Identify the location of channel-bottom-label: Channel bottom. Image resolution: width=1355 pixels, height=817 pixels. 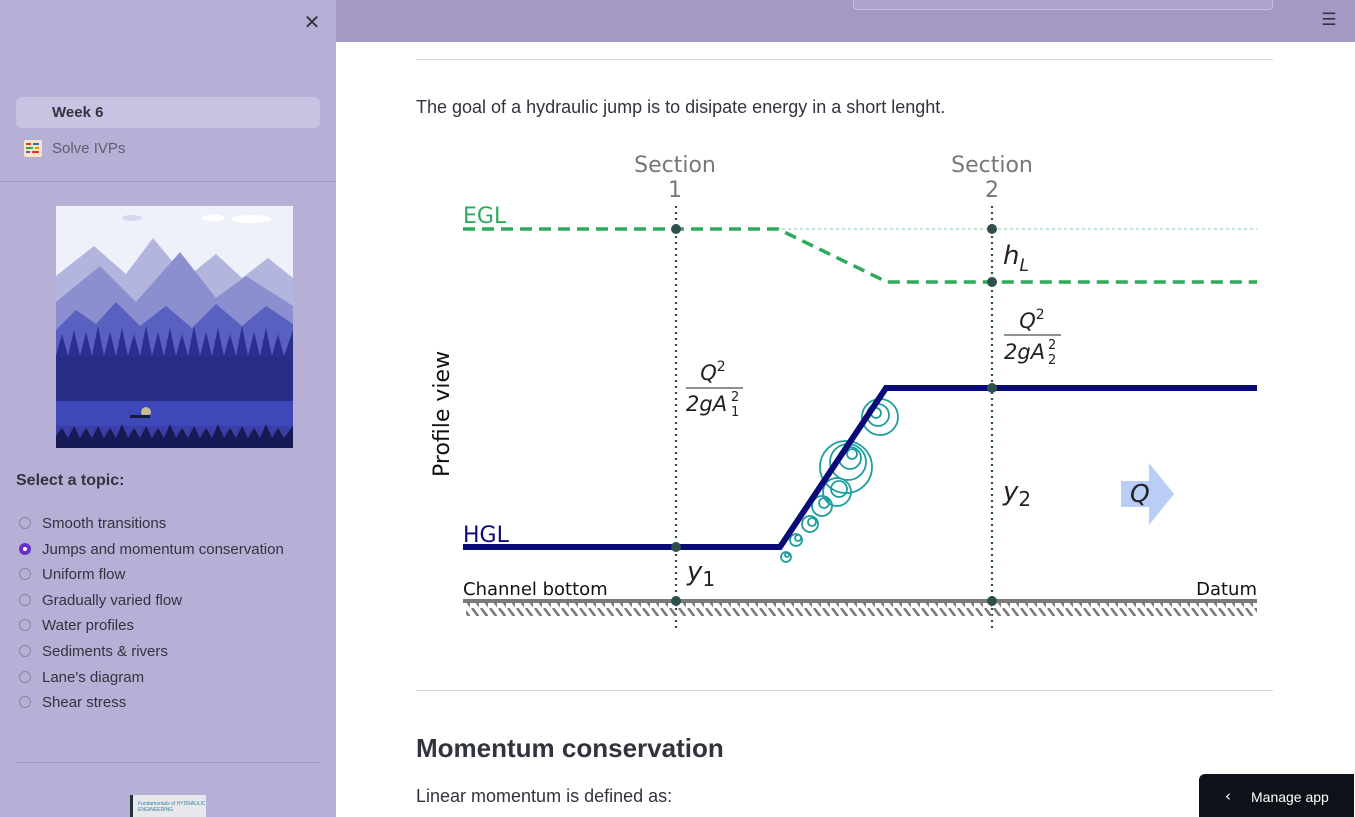
(535, 589).